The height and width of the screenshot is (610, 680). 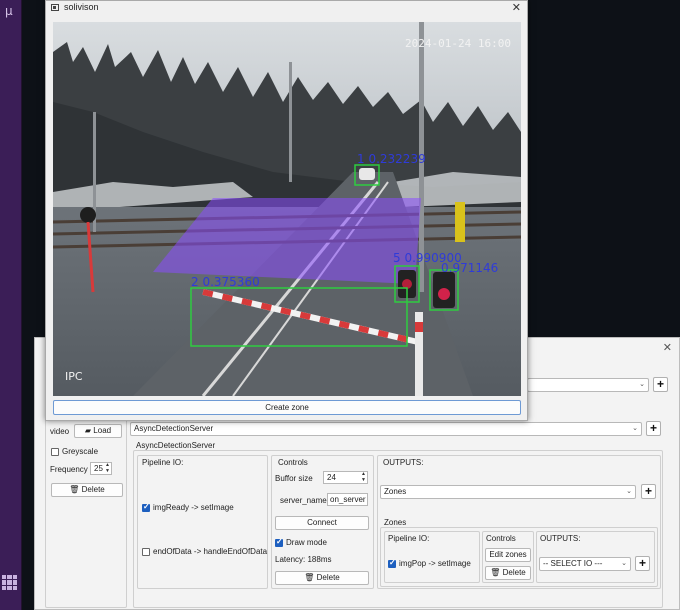 I want to click on server-combo-value: AsyncDetectionServer, so click(x=174, y=428).